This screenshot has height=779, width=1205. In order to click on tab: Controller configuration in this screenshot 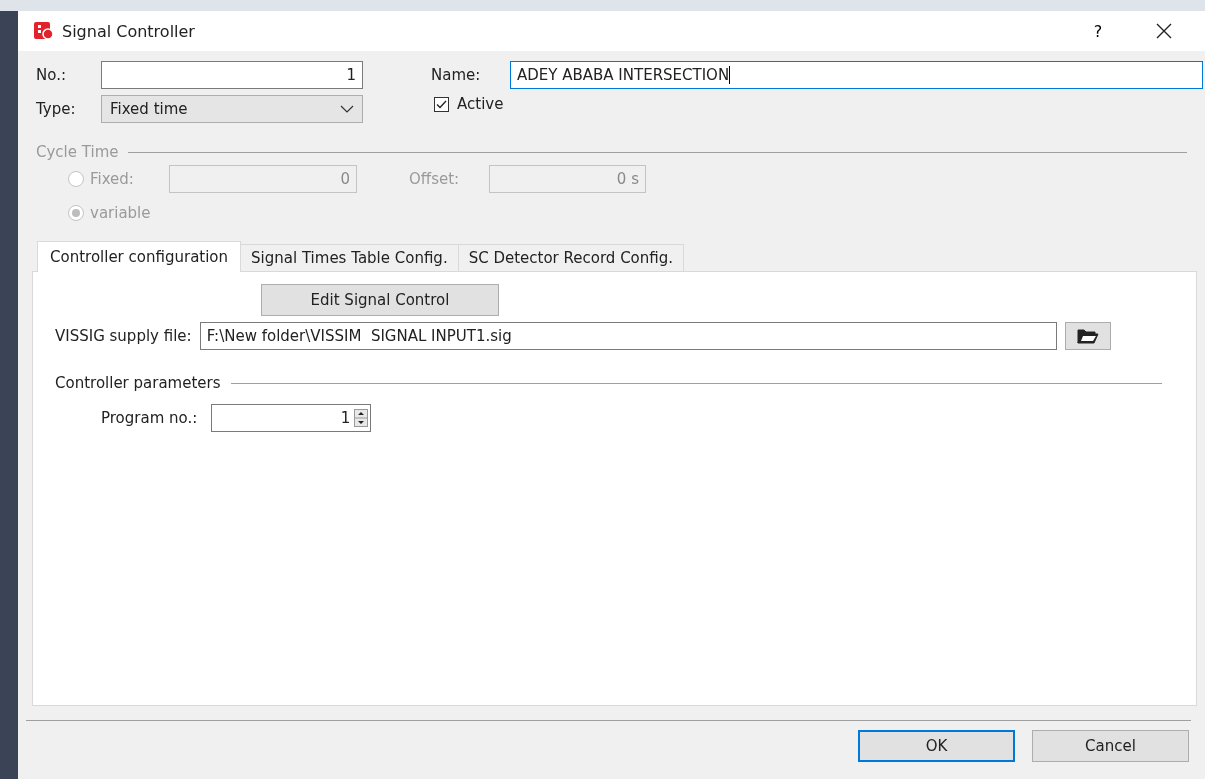, I will do `click(139, 256)`.